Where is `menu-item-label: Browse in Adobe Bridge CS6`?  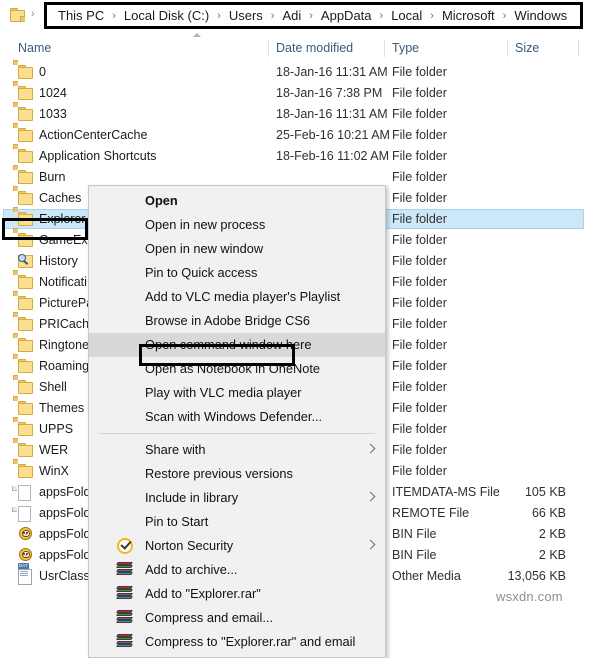
menu-item-label: Browse in Adobe Bridge CS6 is located at coordinates (228, 320).